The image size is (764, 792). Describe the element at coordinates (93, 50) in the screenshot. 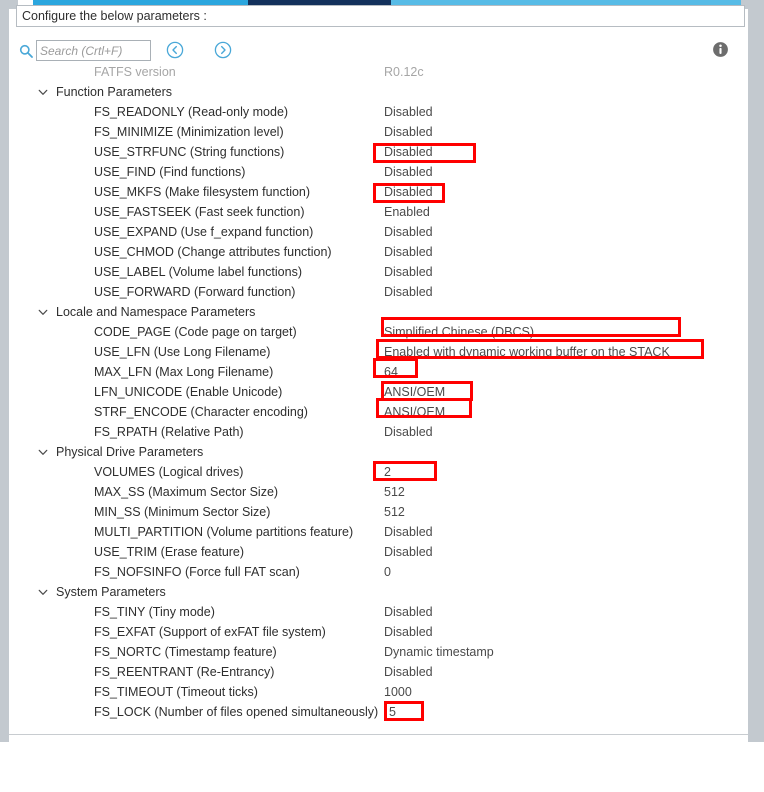

I see `search-input` at that location.